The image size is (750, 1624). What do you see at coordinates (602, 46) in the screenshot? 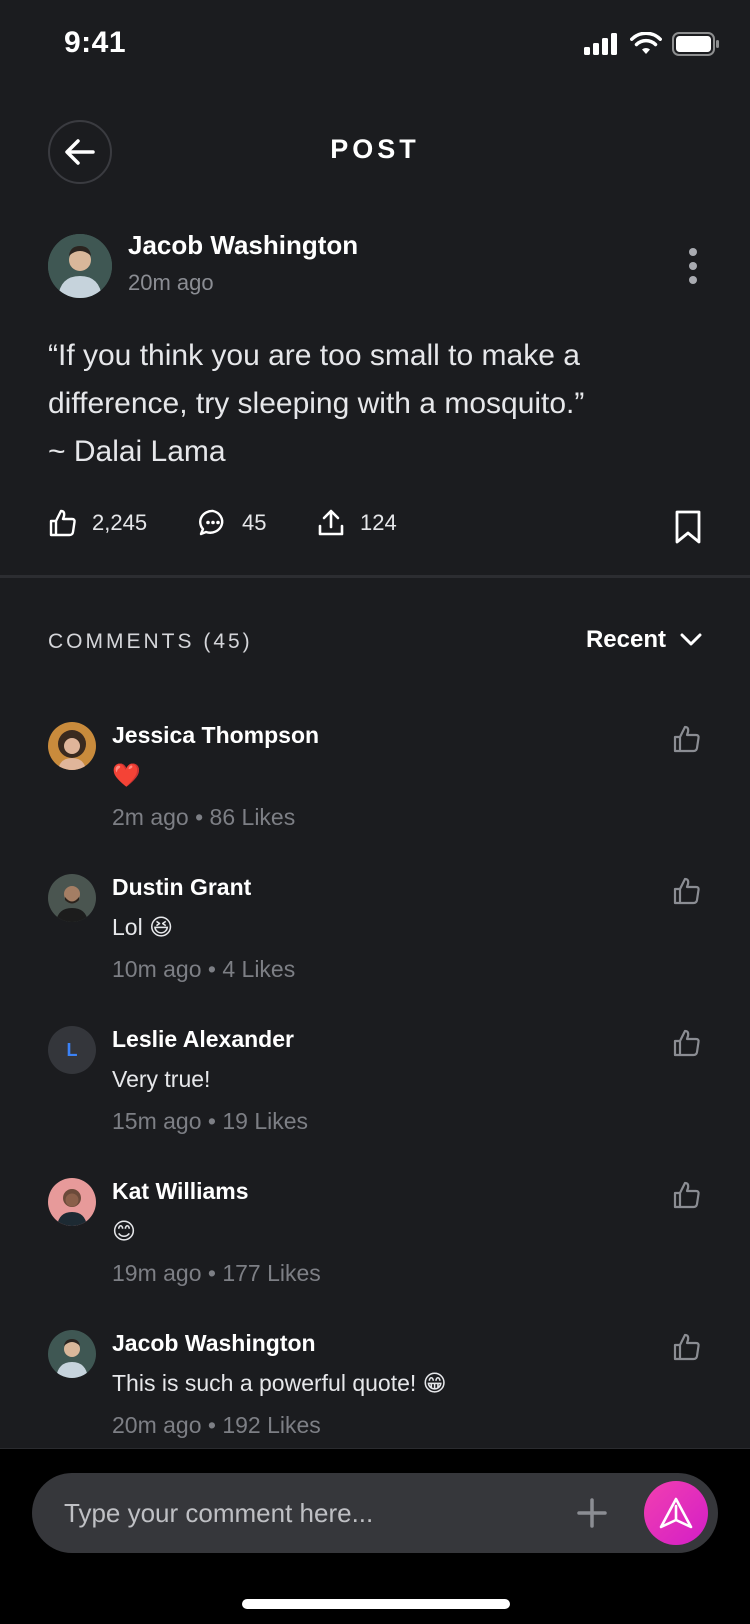
I see `cellular-signal-icon` at bounding box center [602, 46].